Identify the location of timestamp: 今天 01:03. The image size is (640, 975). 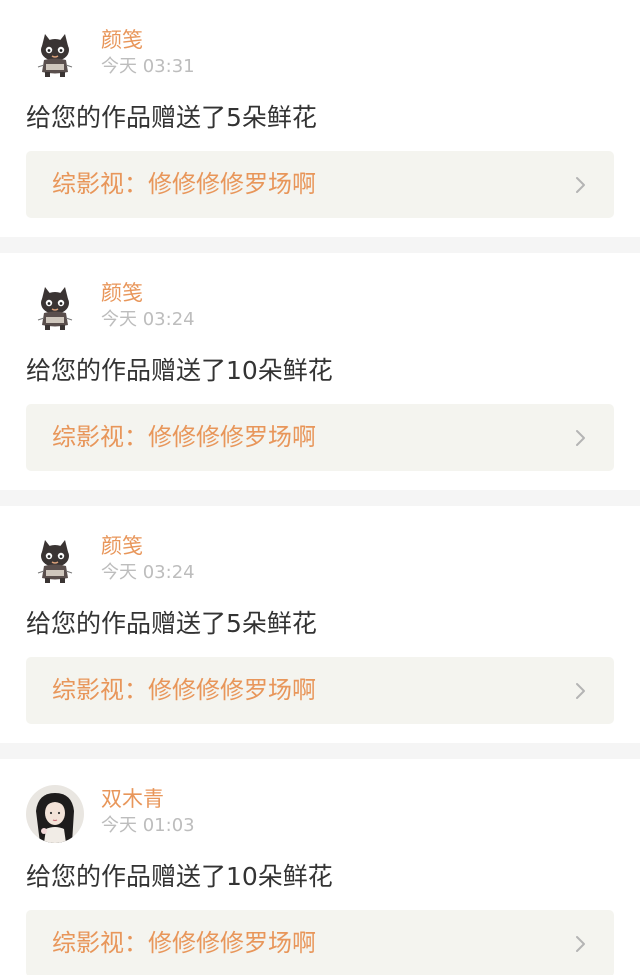
(148, 825).